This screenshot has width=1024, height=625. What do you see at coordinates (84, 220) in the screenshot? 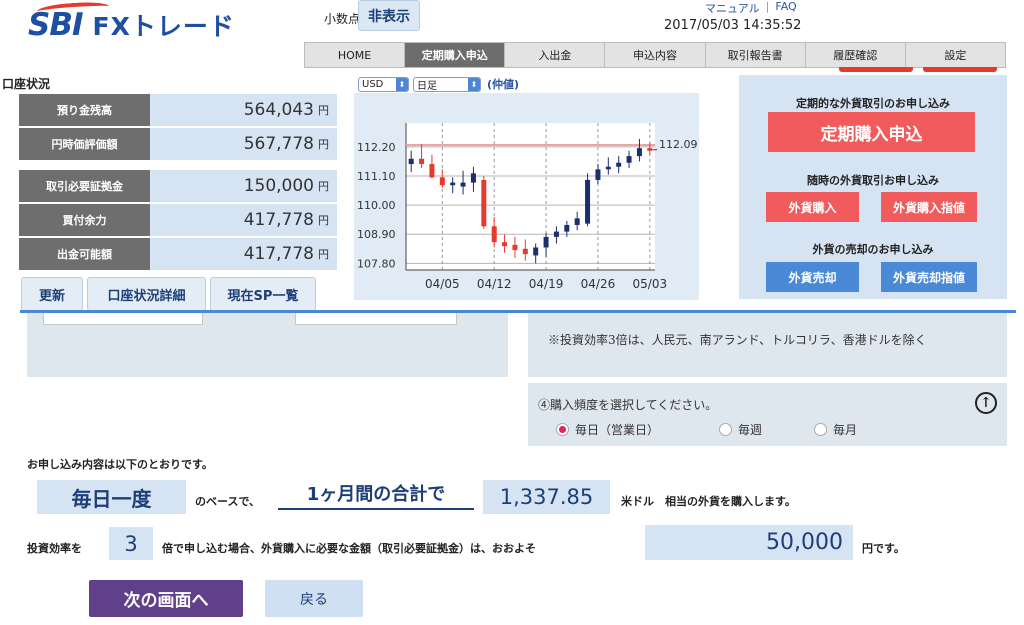
I see `account-row-label: 買付余力` at bounding box center [84, 220].